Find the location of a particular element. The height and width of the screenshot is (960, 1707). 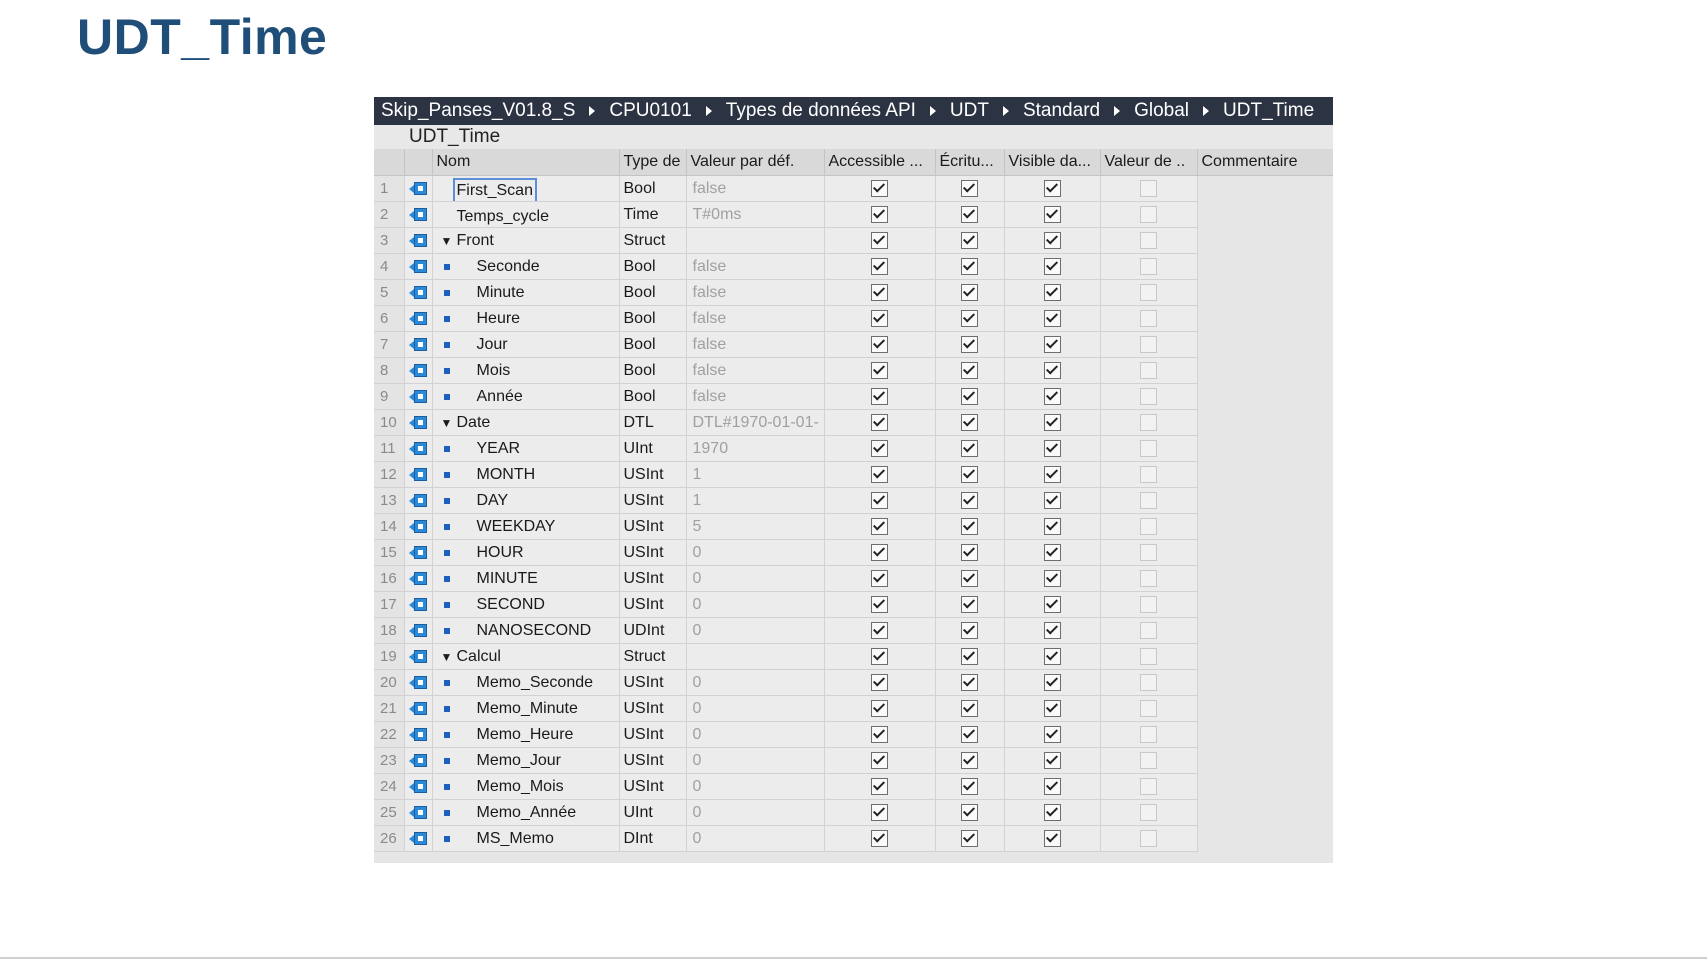

col-header-name: Nom is located at coordinates (526, 162).